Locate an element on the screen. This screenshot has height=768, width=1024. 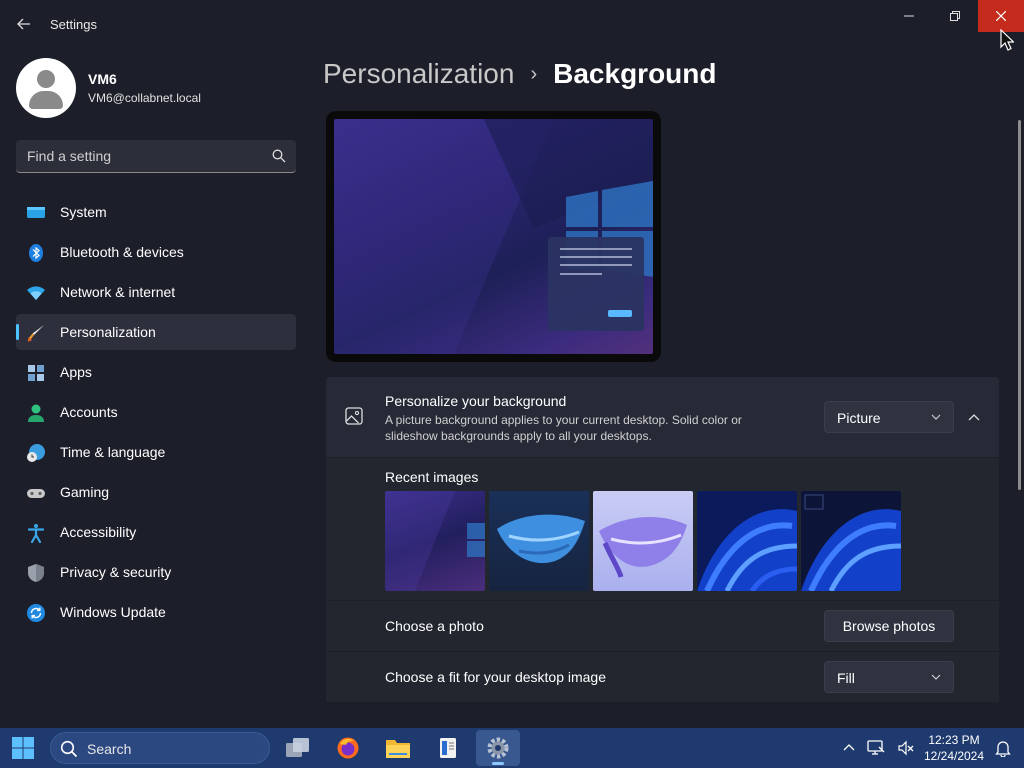
taskbar-clock: 12:23 PM 12/24/2024 is located at coordinates (954, 748).